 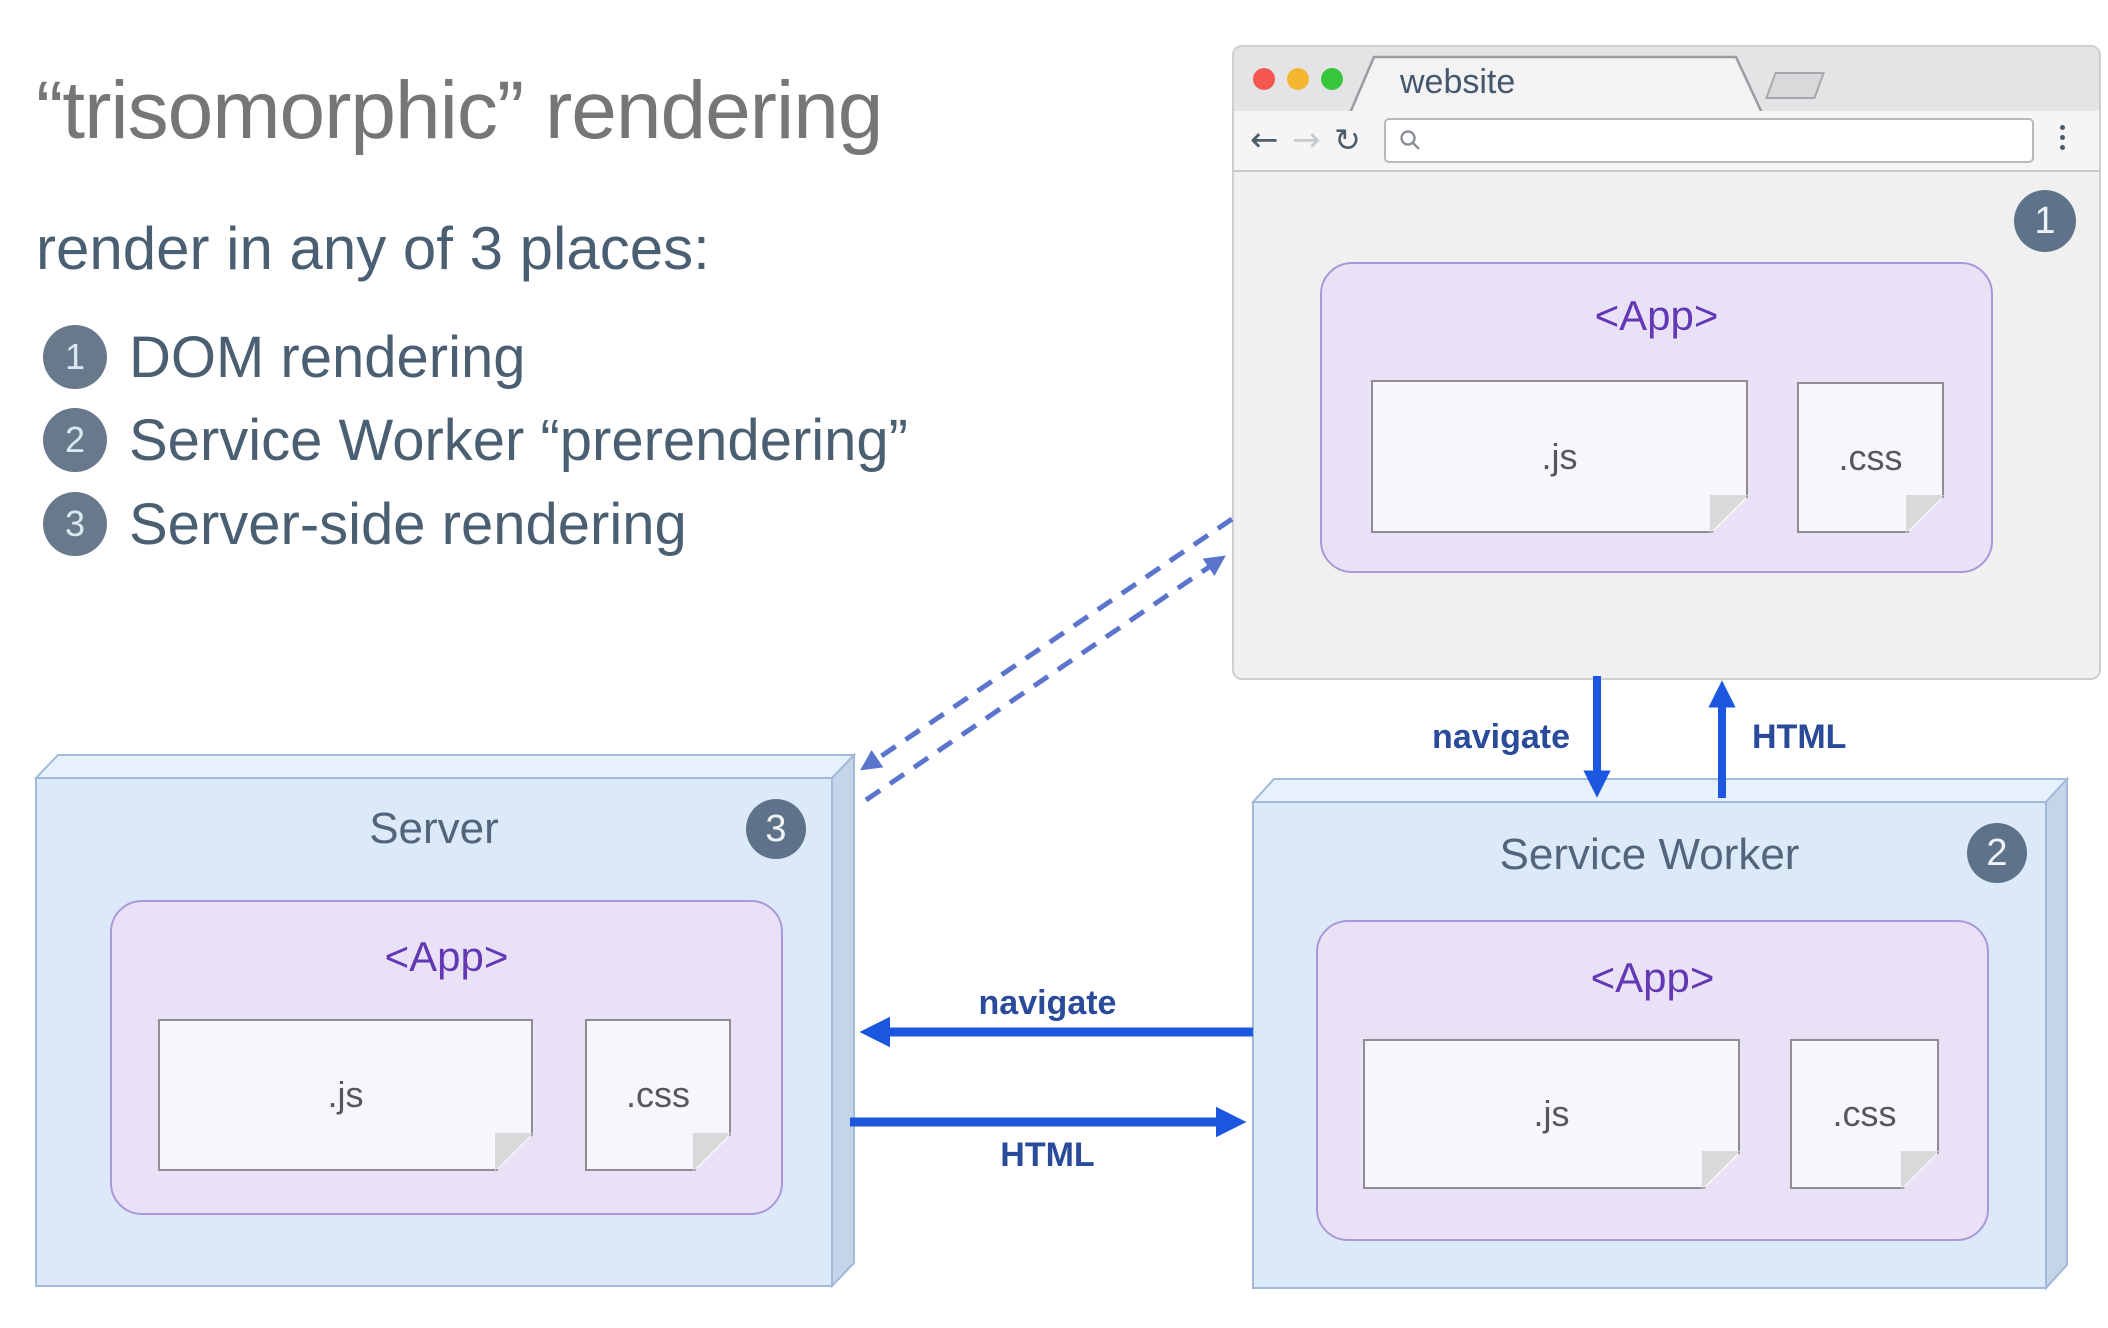 I want to click on server-css-file-label: .css, so click(x=657, y=1094).